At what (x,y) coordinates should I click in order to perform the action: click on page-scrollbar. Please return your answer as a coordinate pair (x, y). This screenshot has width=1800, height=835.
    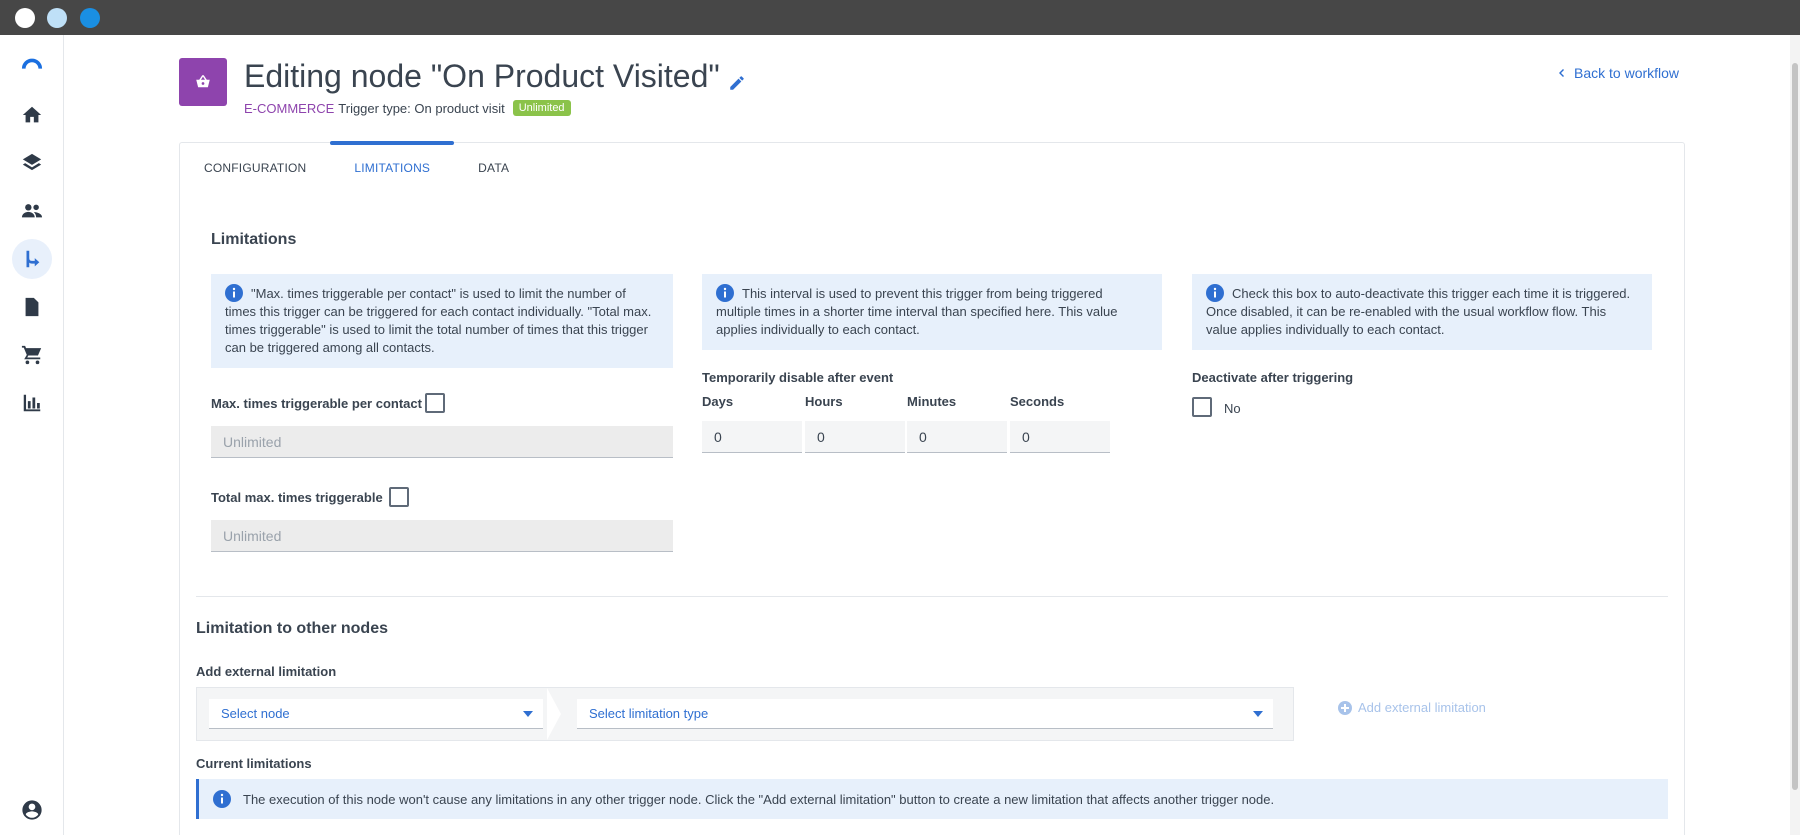
    Looking at the image, I should click on (1795, 435).